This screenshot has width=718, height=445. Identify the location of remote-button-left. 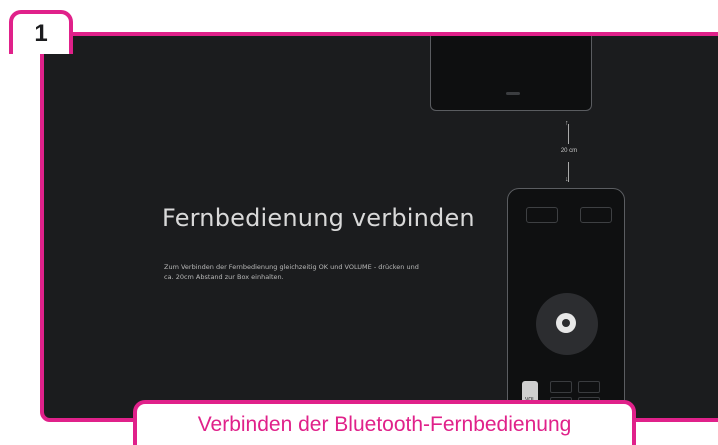
(542, 215).